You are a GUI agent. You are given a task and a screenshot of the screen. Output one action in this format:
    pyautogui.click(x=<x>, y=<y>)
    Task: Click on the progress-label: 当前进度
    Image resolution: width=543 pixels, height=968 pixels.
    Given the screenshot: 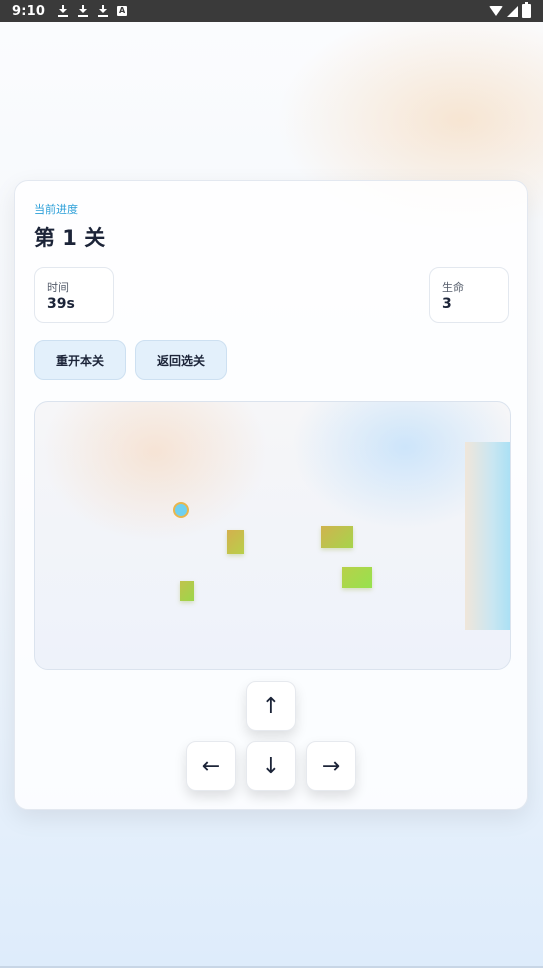 What is the action you would take?
    pyautogui.click(x=56, y=209)
    